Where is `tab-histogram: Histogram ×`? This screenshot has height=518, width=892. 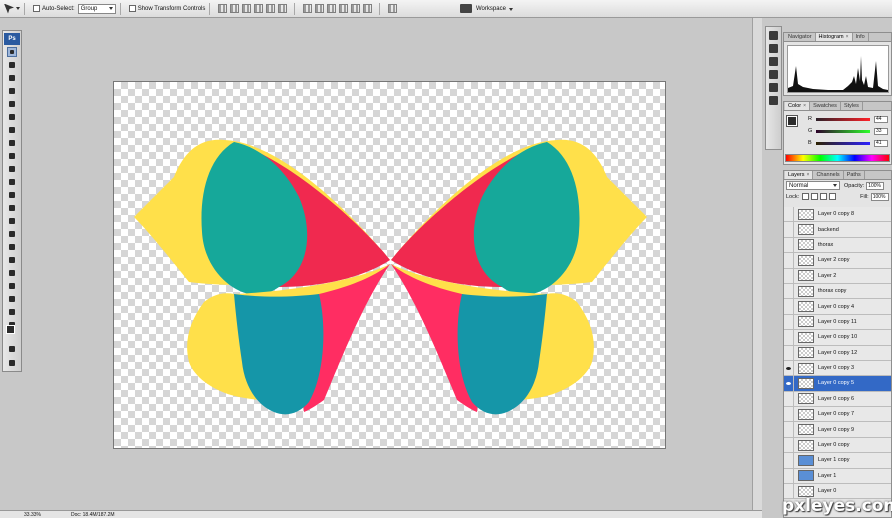 tab-histogram: Histogram × is located at coordinates (834, 37).